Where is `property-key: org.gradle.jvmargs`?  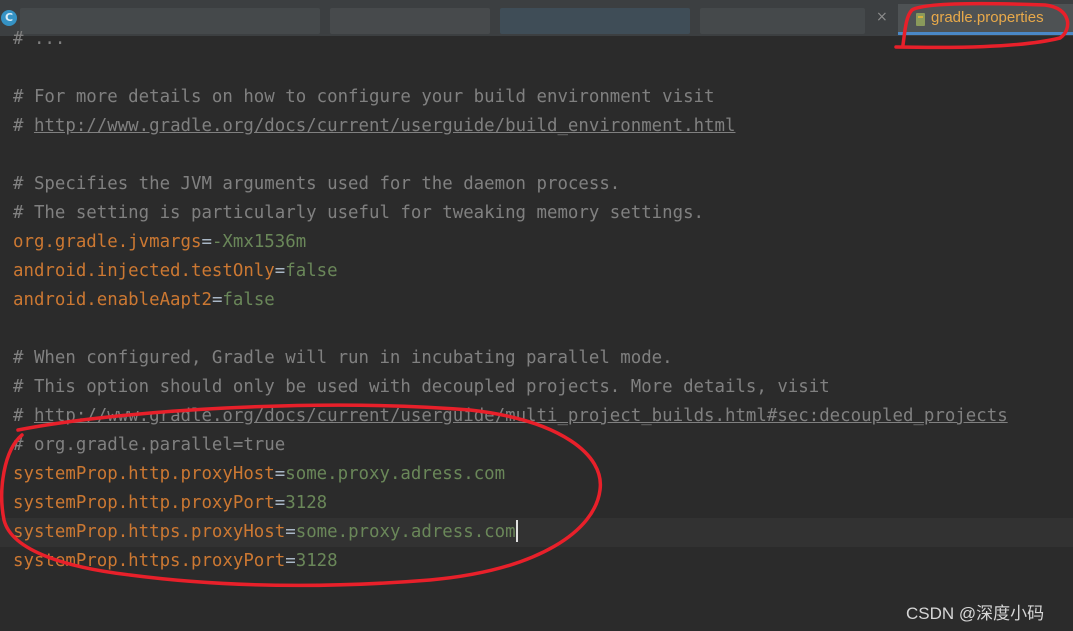
property-key: org.gradle.jvmargs is located at coordinates (107, 242).